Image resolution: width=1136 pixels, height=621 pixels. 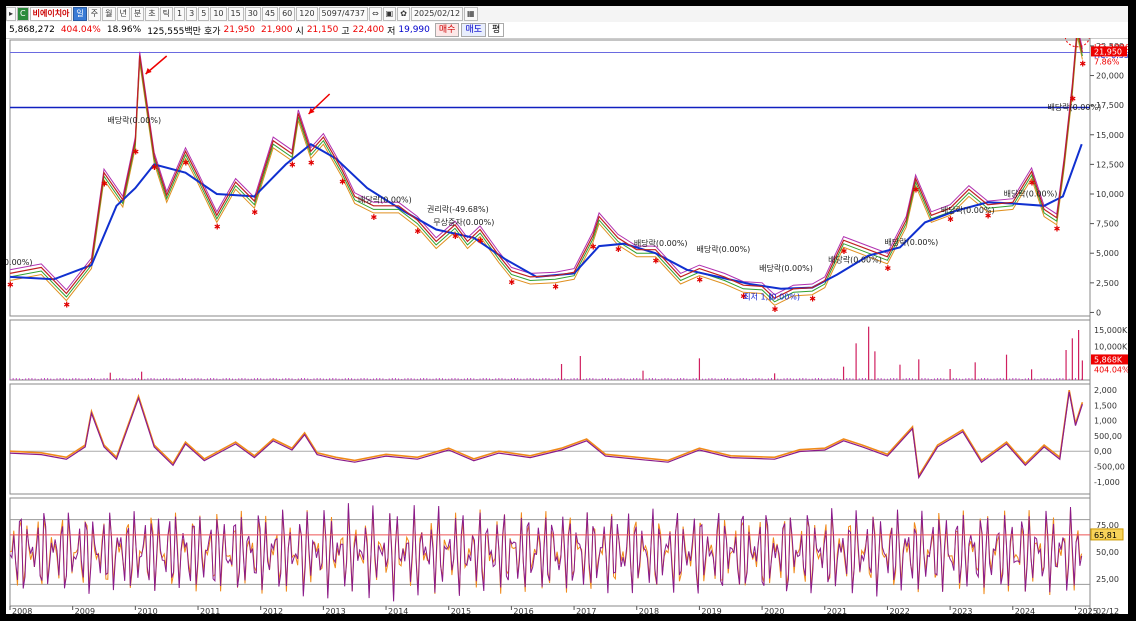 What do you see at coordinates (1110, 194) in the screenshot?
I see `price-tick-label: 10,000` at bounding box center [1110, 194].